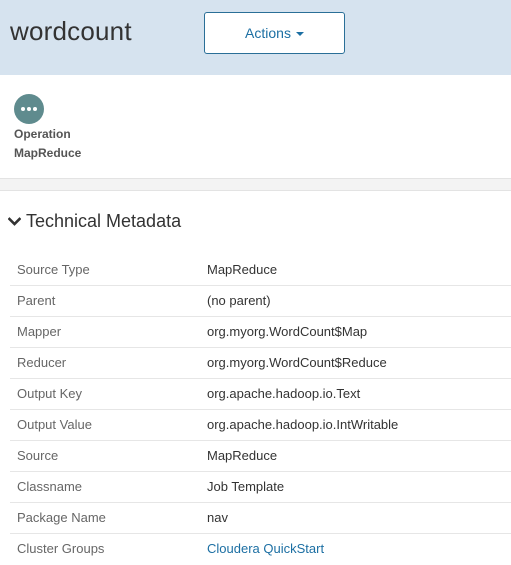  I want to click on actions-button-label: Actions, so click(268, 33).